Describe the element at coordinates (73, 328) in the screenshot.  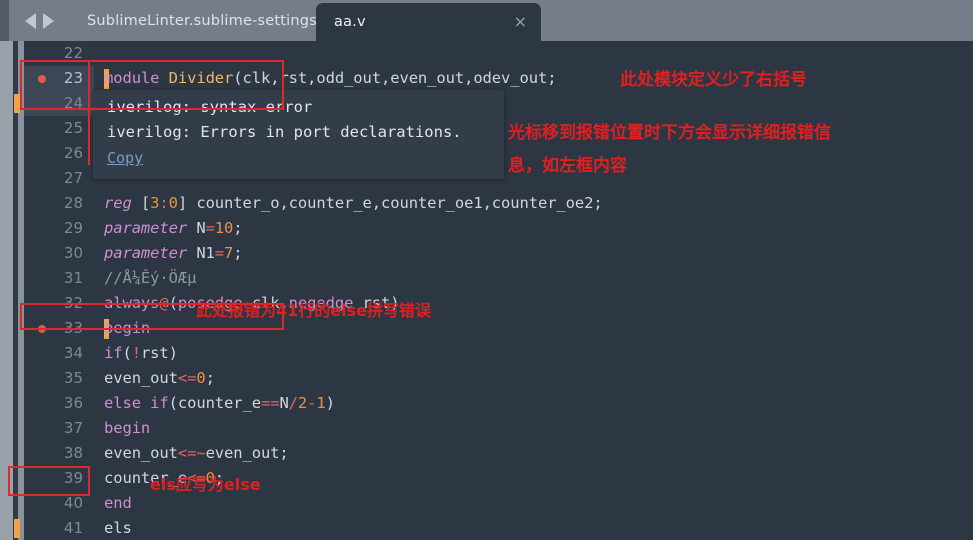
I see `line-number: 33` at that location.